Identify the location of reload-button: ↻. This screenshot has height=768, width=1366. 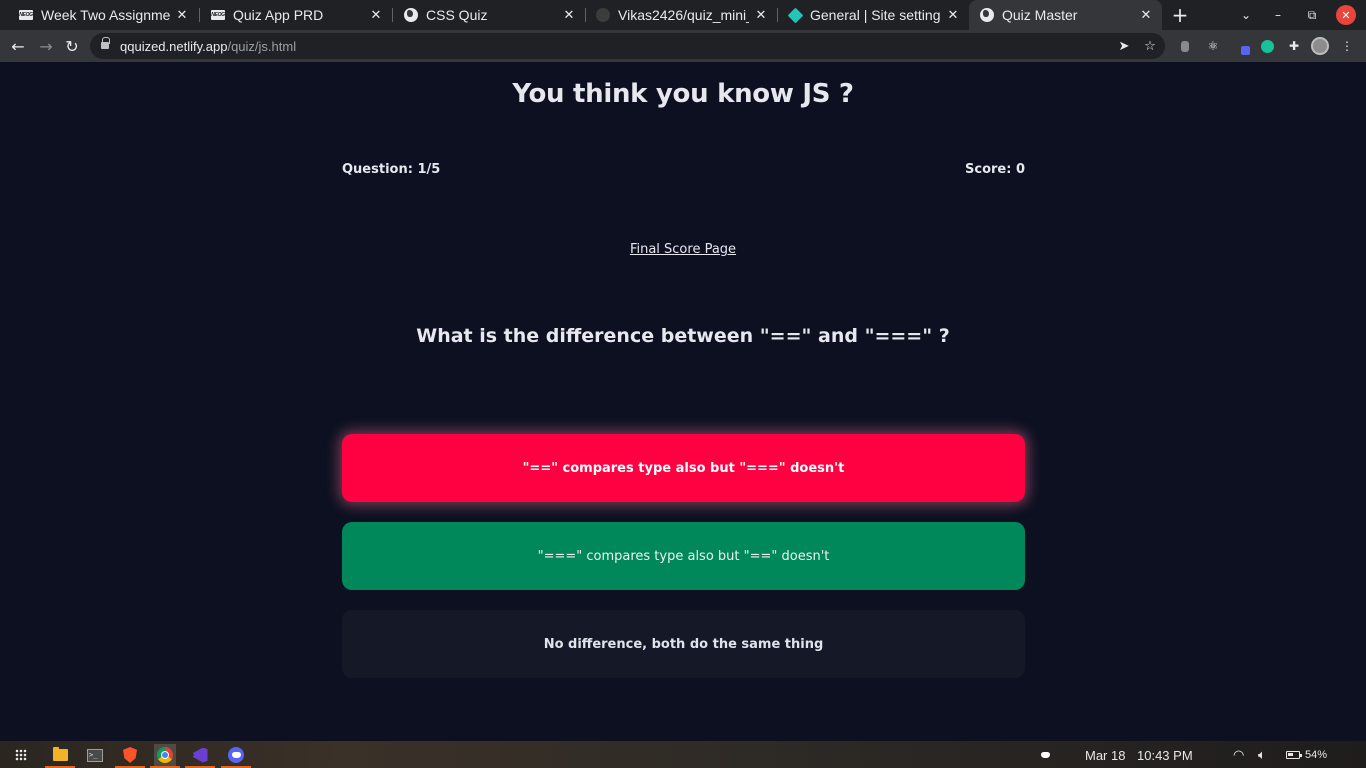
(72, 46).